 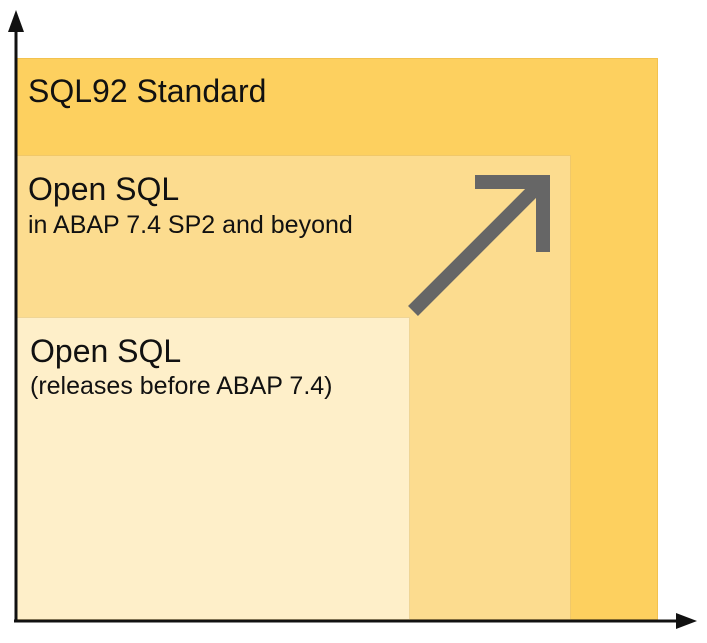 What do you see at coordinates (479, 245) in the screenshot?
I see `growth-arrow-icon` at bounding box center [479, 245].